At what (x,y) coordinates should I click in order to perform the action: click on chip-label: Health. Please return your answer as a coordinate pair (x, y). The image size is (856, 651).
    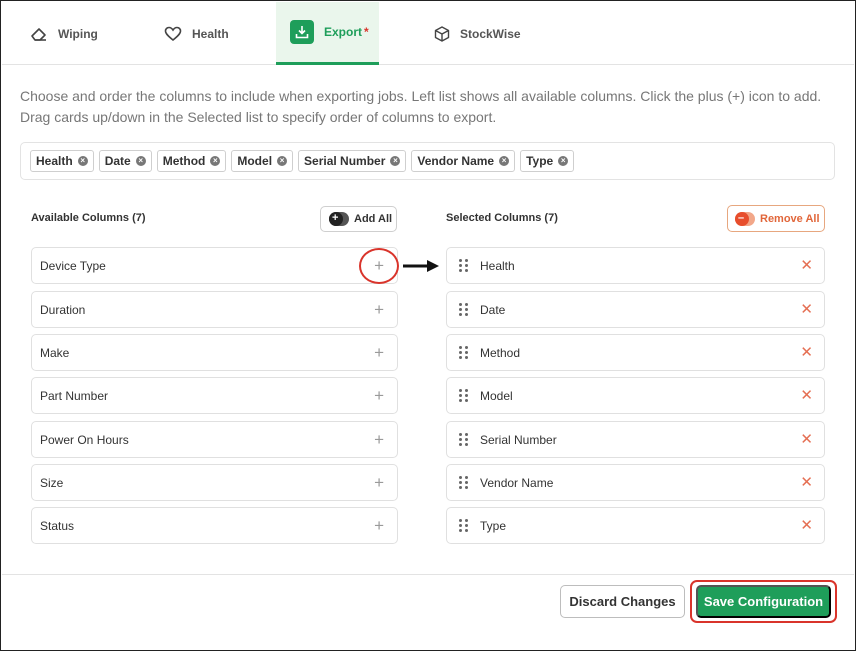
    Looking at the image, I should click on (54, 161).